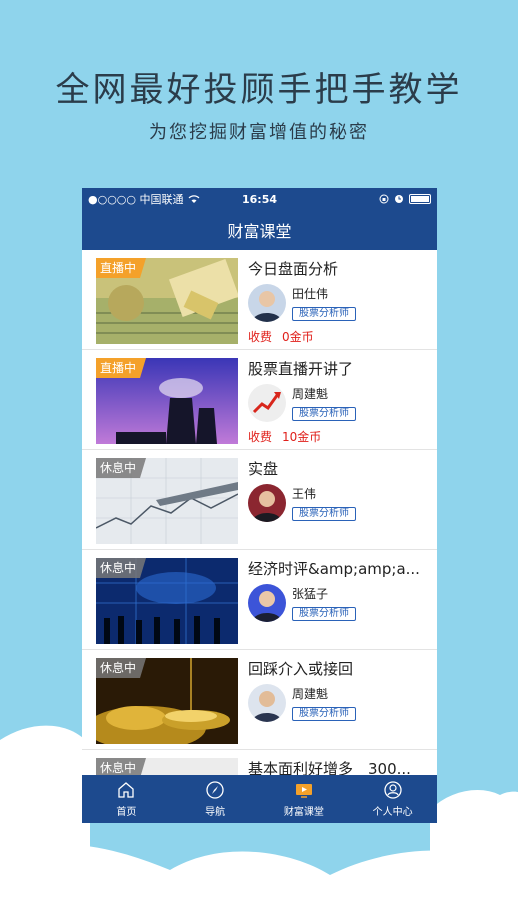 The height and width of the screenshot is (920, 518). I want to click on promo-subline: 为您挖掘财富增值的秘密, so click(259, 132).